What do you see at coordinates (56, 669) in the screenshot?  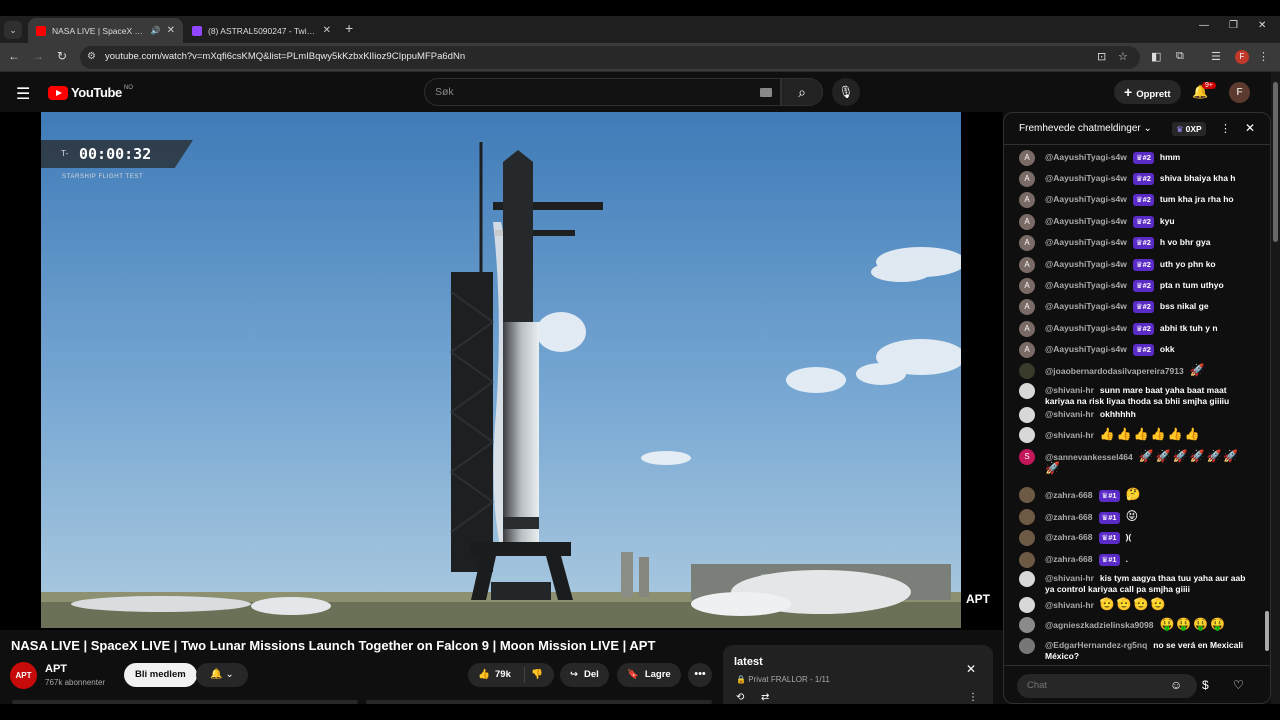 I see `channel-name: APT` at bounding box center [56, 669].